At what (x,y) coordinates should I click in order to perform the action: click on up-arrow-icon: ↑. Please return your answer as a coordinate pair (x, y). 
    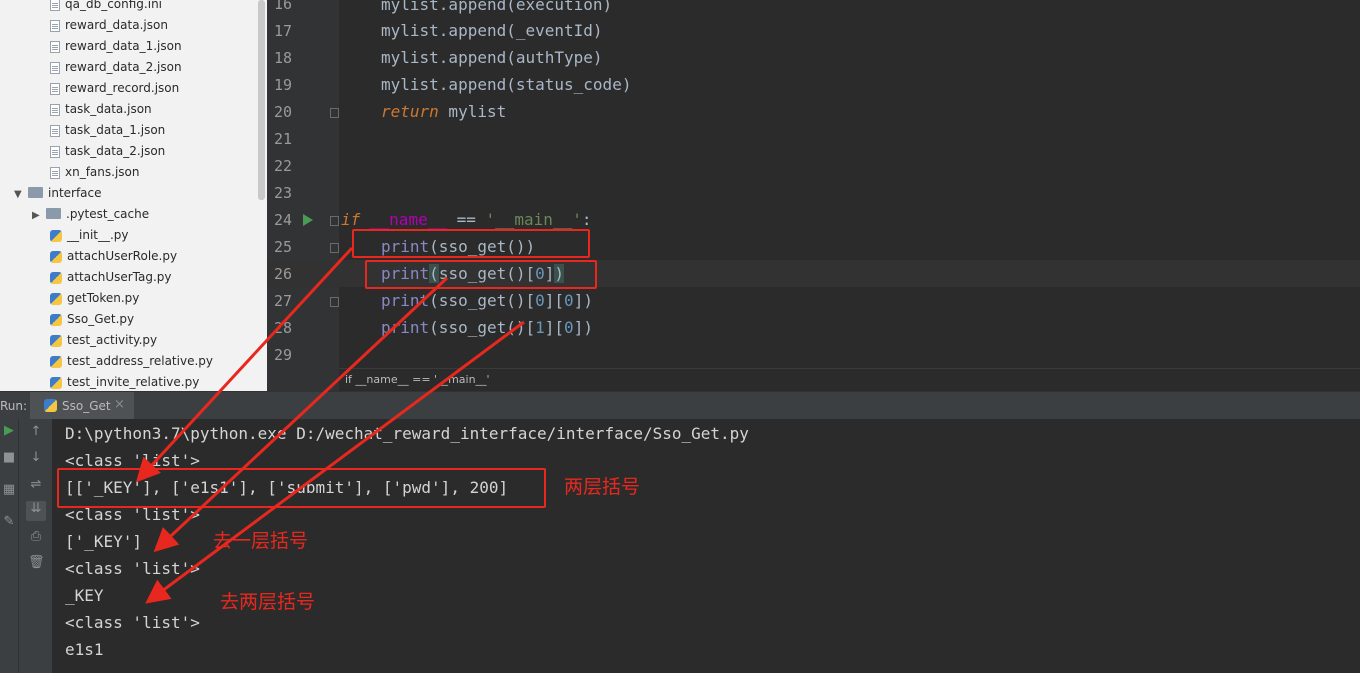
    Looking at the image, I should click on (36, 431).